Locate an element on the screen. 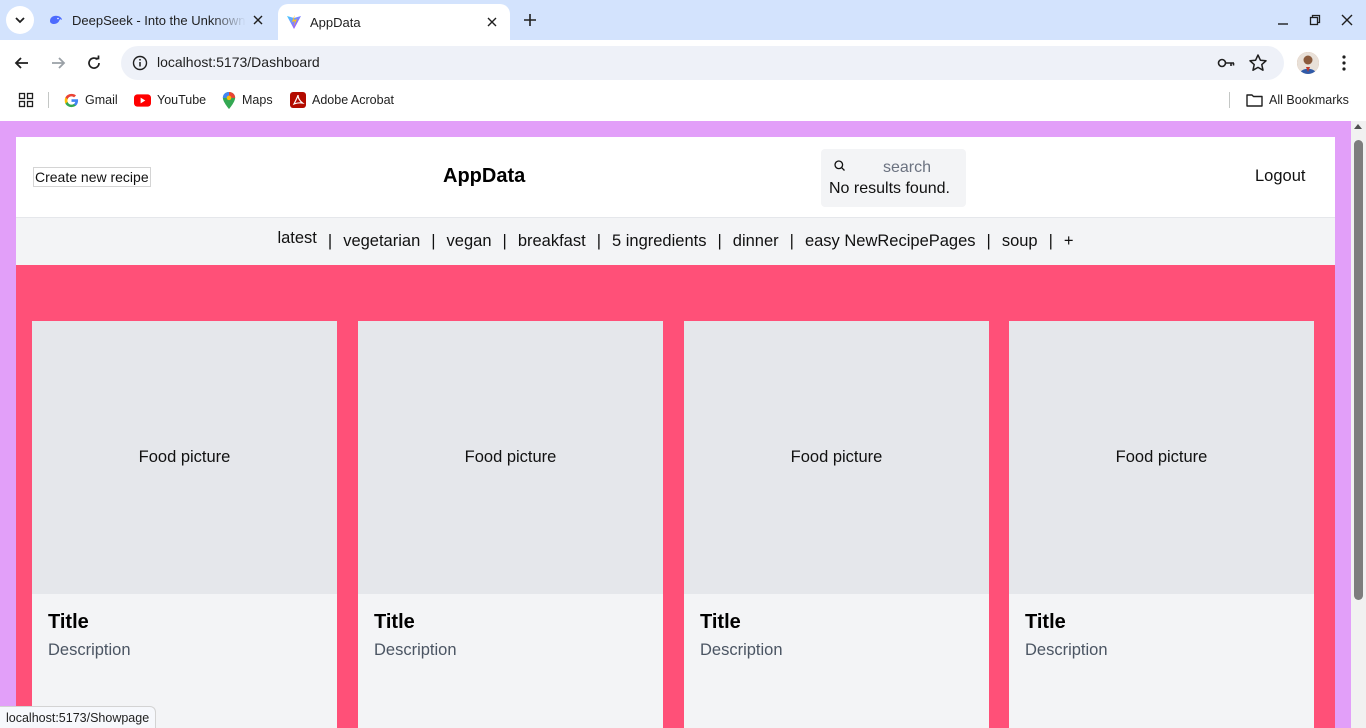  all-bookmarks-label: All Bookmarks is located at coordinates (1309, 100).